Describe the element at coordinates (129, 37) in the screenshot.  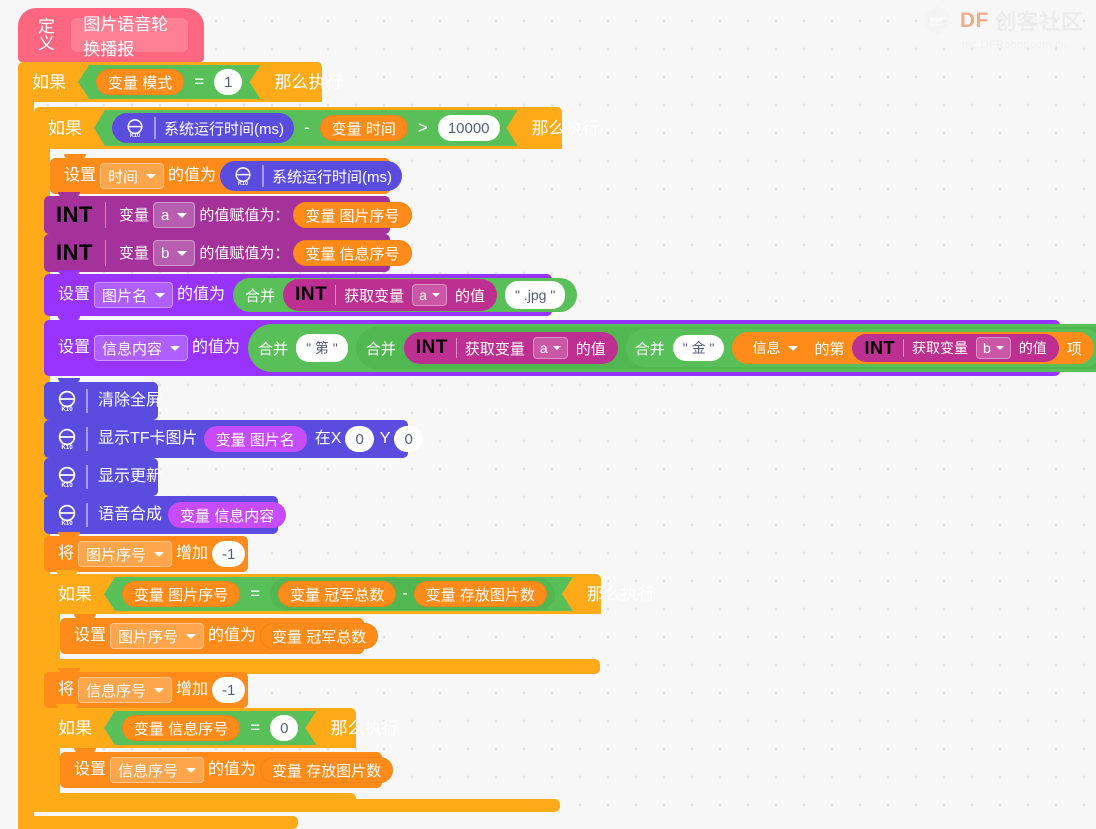
I see `procedure-name: 图片语音轮换播报` at that location.